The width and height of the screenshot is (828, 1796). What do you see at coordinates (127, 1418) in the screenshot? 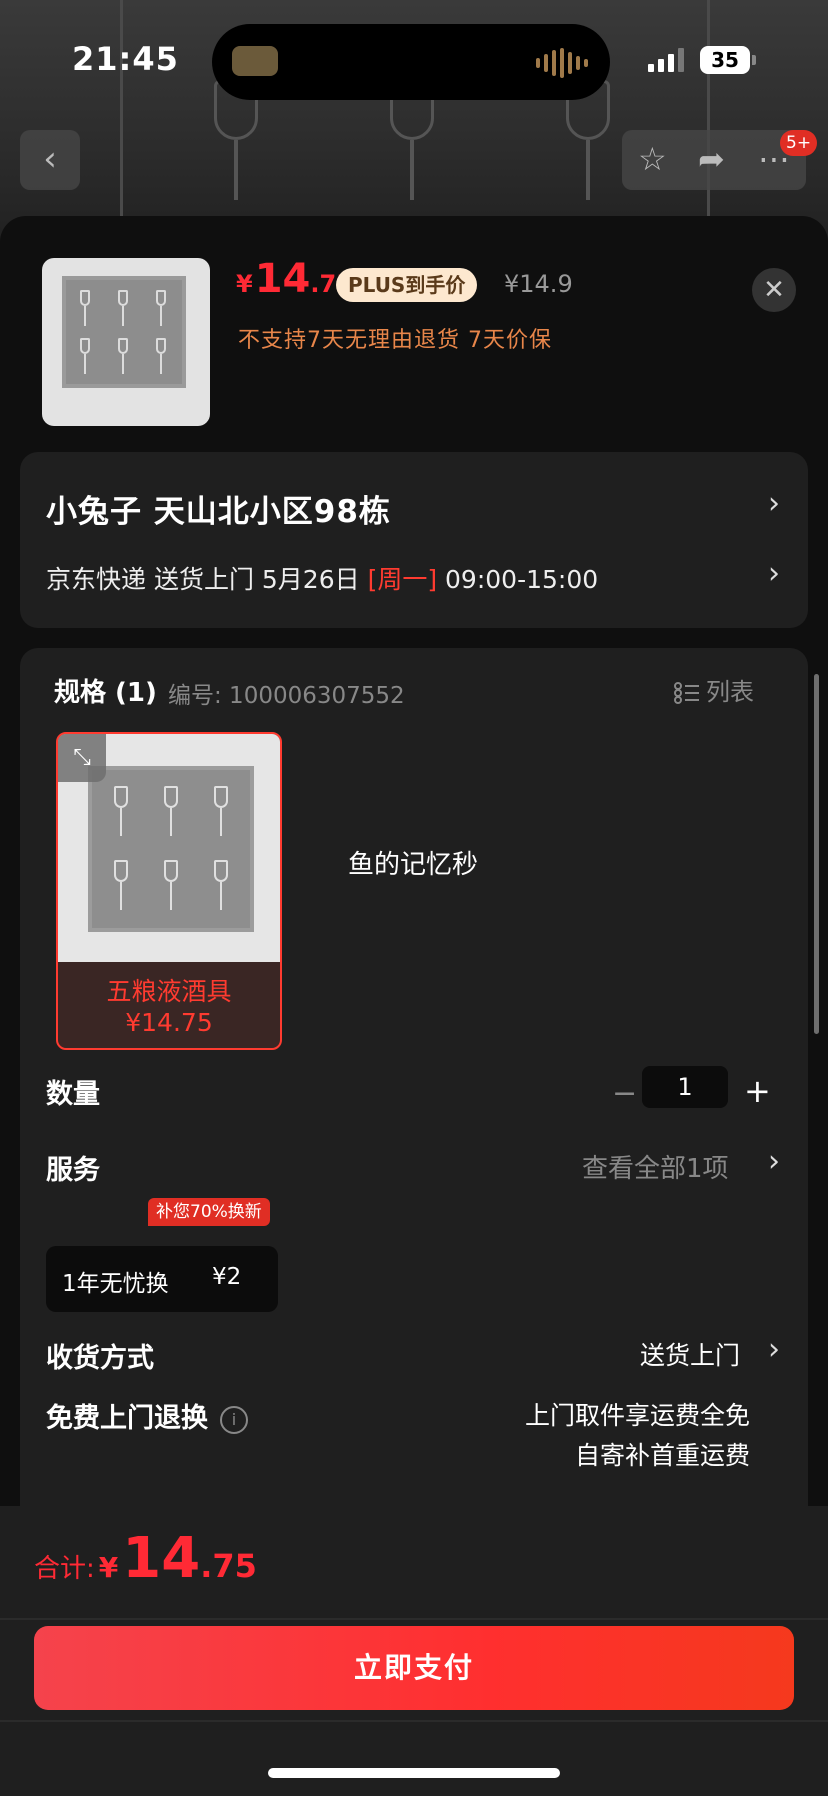
I see `free-return-label: 免费上门退换` at bounding box center [127, 1418].